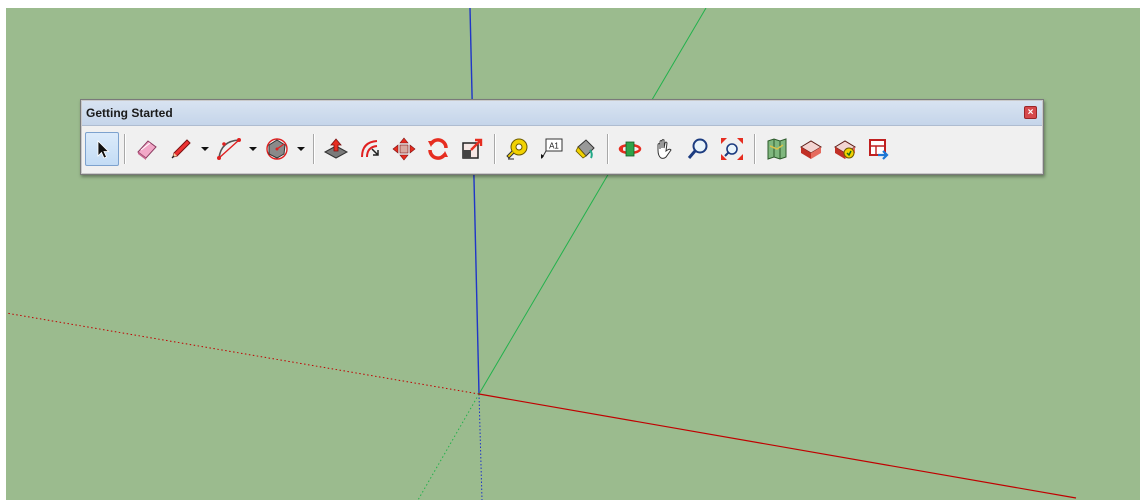 This screenshot has height=500, width=1140. I want to click on green-axis-negative, so click(448, 446).